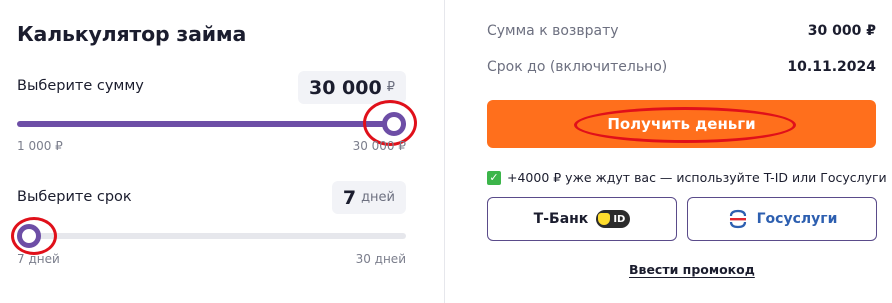 The image size is (892, 303). I want to click on due-date-value: 10.11.2024, so click(831, 67).